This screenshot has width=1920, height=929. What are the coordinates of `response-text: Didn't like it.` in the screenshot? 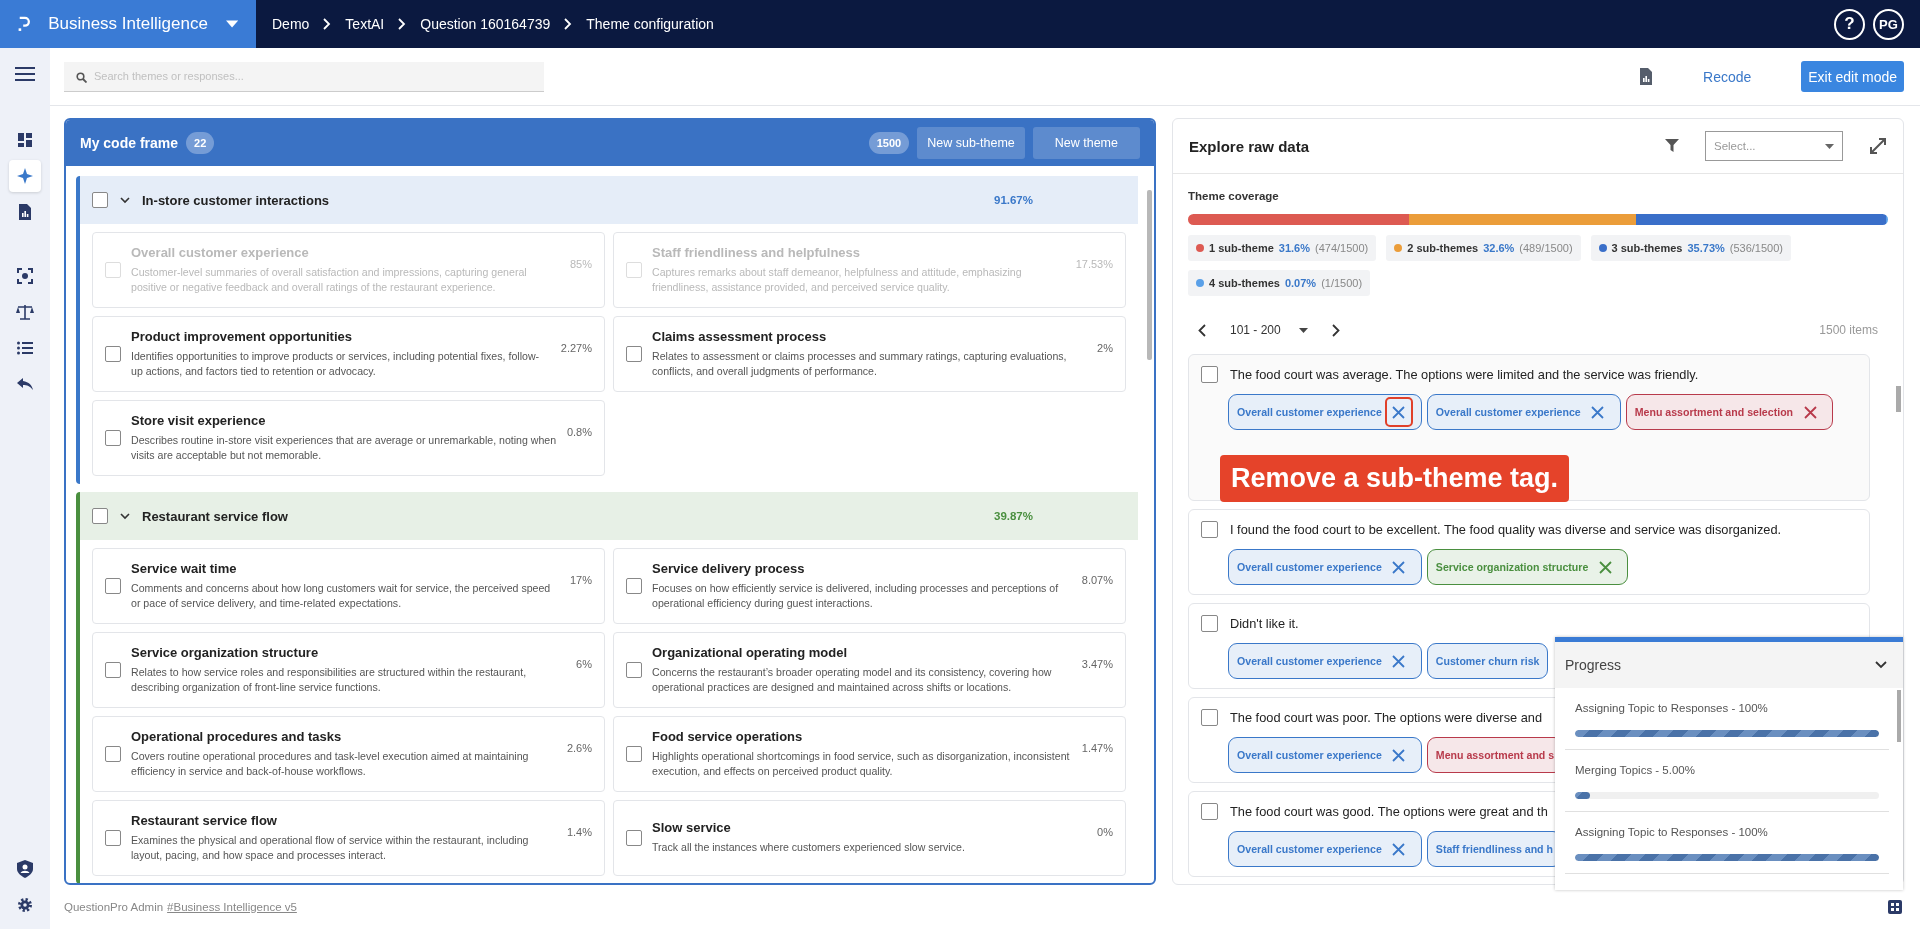 It's located at (1264, 623).